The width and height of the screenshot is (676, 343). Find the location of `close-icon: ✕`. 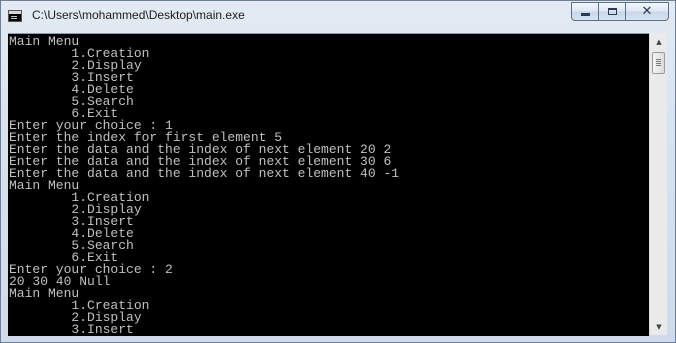

close-icon: ✕ is located at coordinates (647, 11).